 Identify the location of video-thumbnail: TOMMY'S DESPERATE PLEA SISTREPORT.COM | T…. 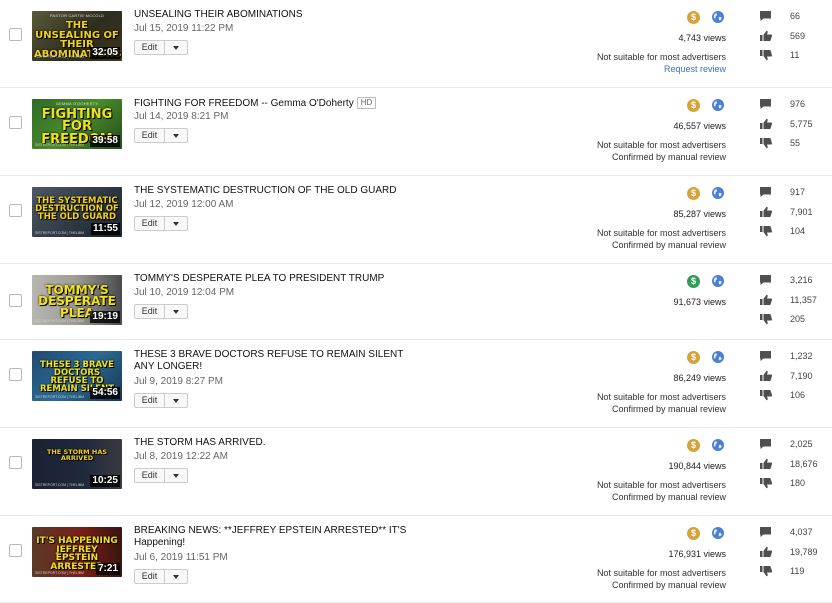
(77, 300).